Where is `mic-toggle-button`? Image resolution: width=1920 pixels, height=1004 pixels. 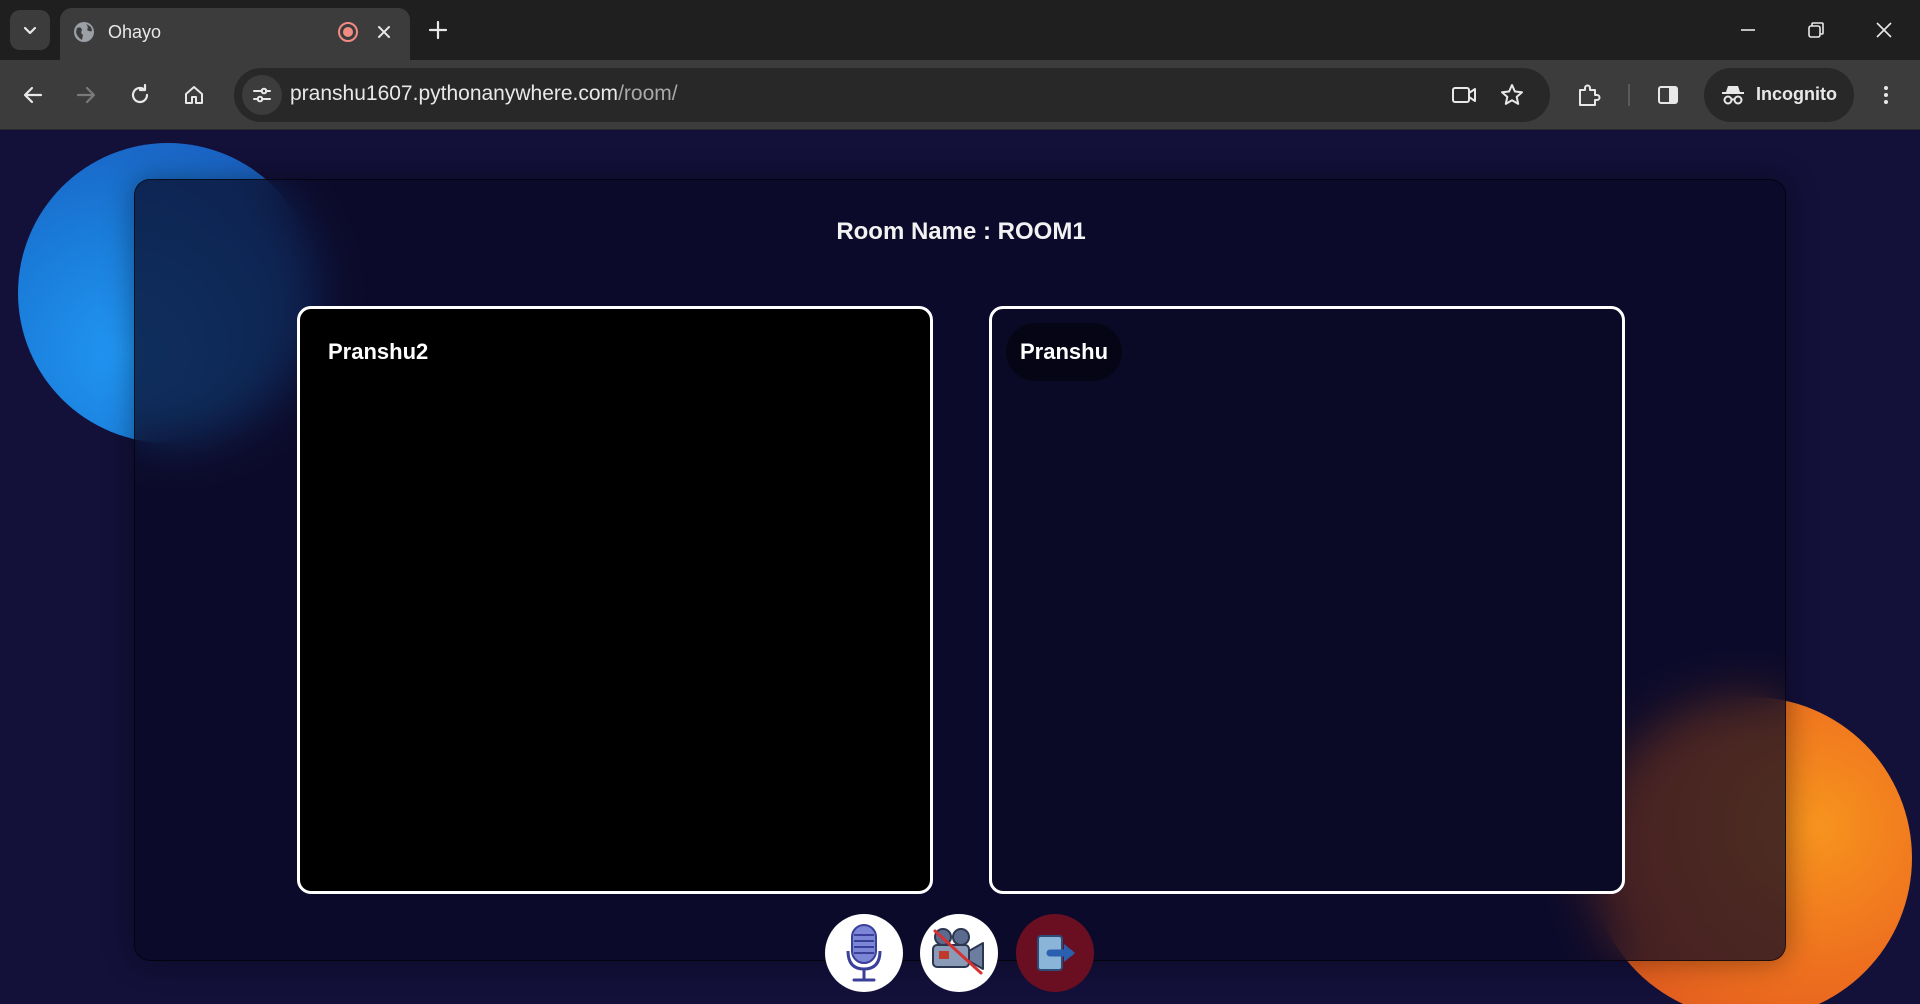
mic-toggle-button is located at coordinates (864, 953).